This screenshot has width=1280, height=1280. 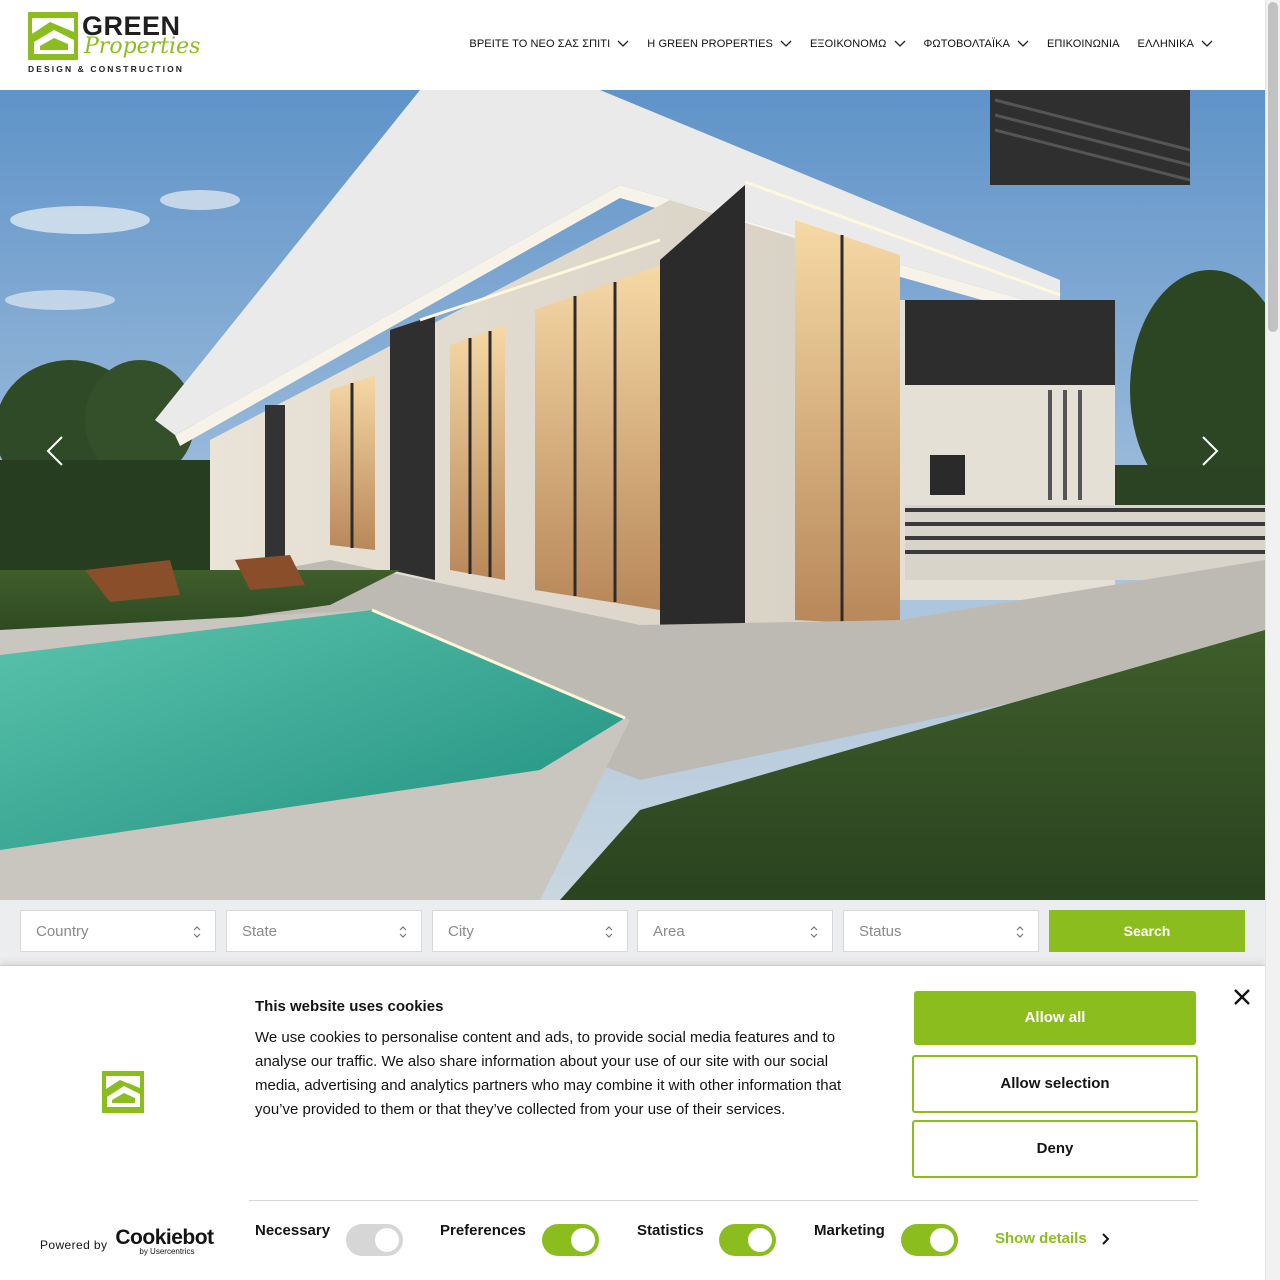 I want to click on country-select-placeholder: Country, so click(x=62, y=931).